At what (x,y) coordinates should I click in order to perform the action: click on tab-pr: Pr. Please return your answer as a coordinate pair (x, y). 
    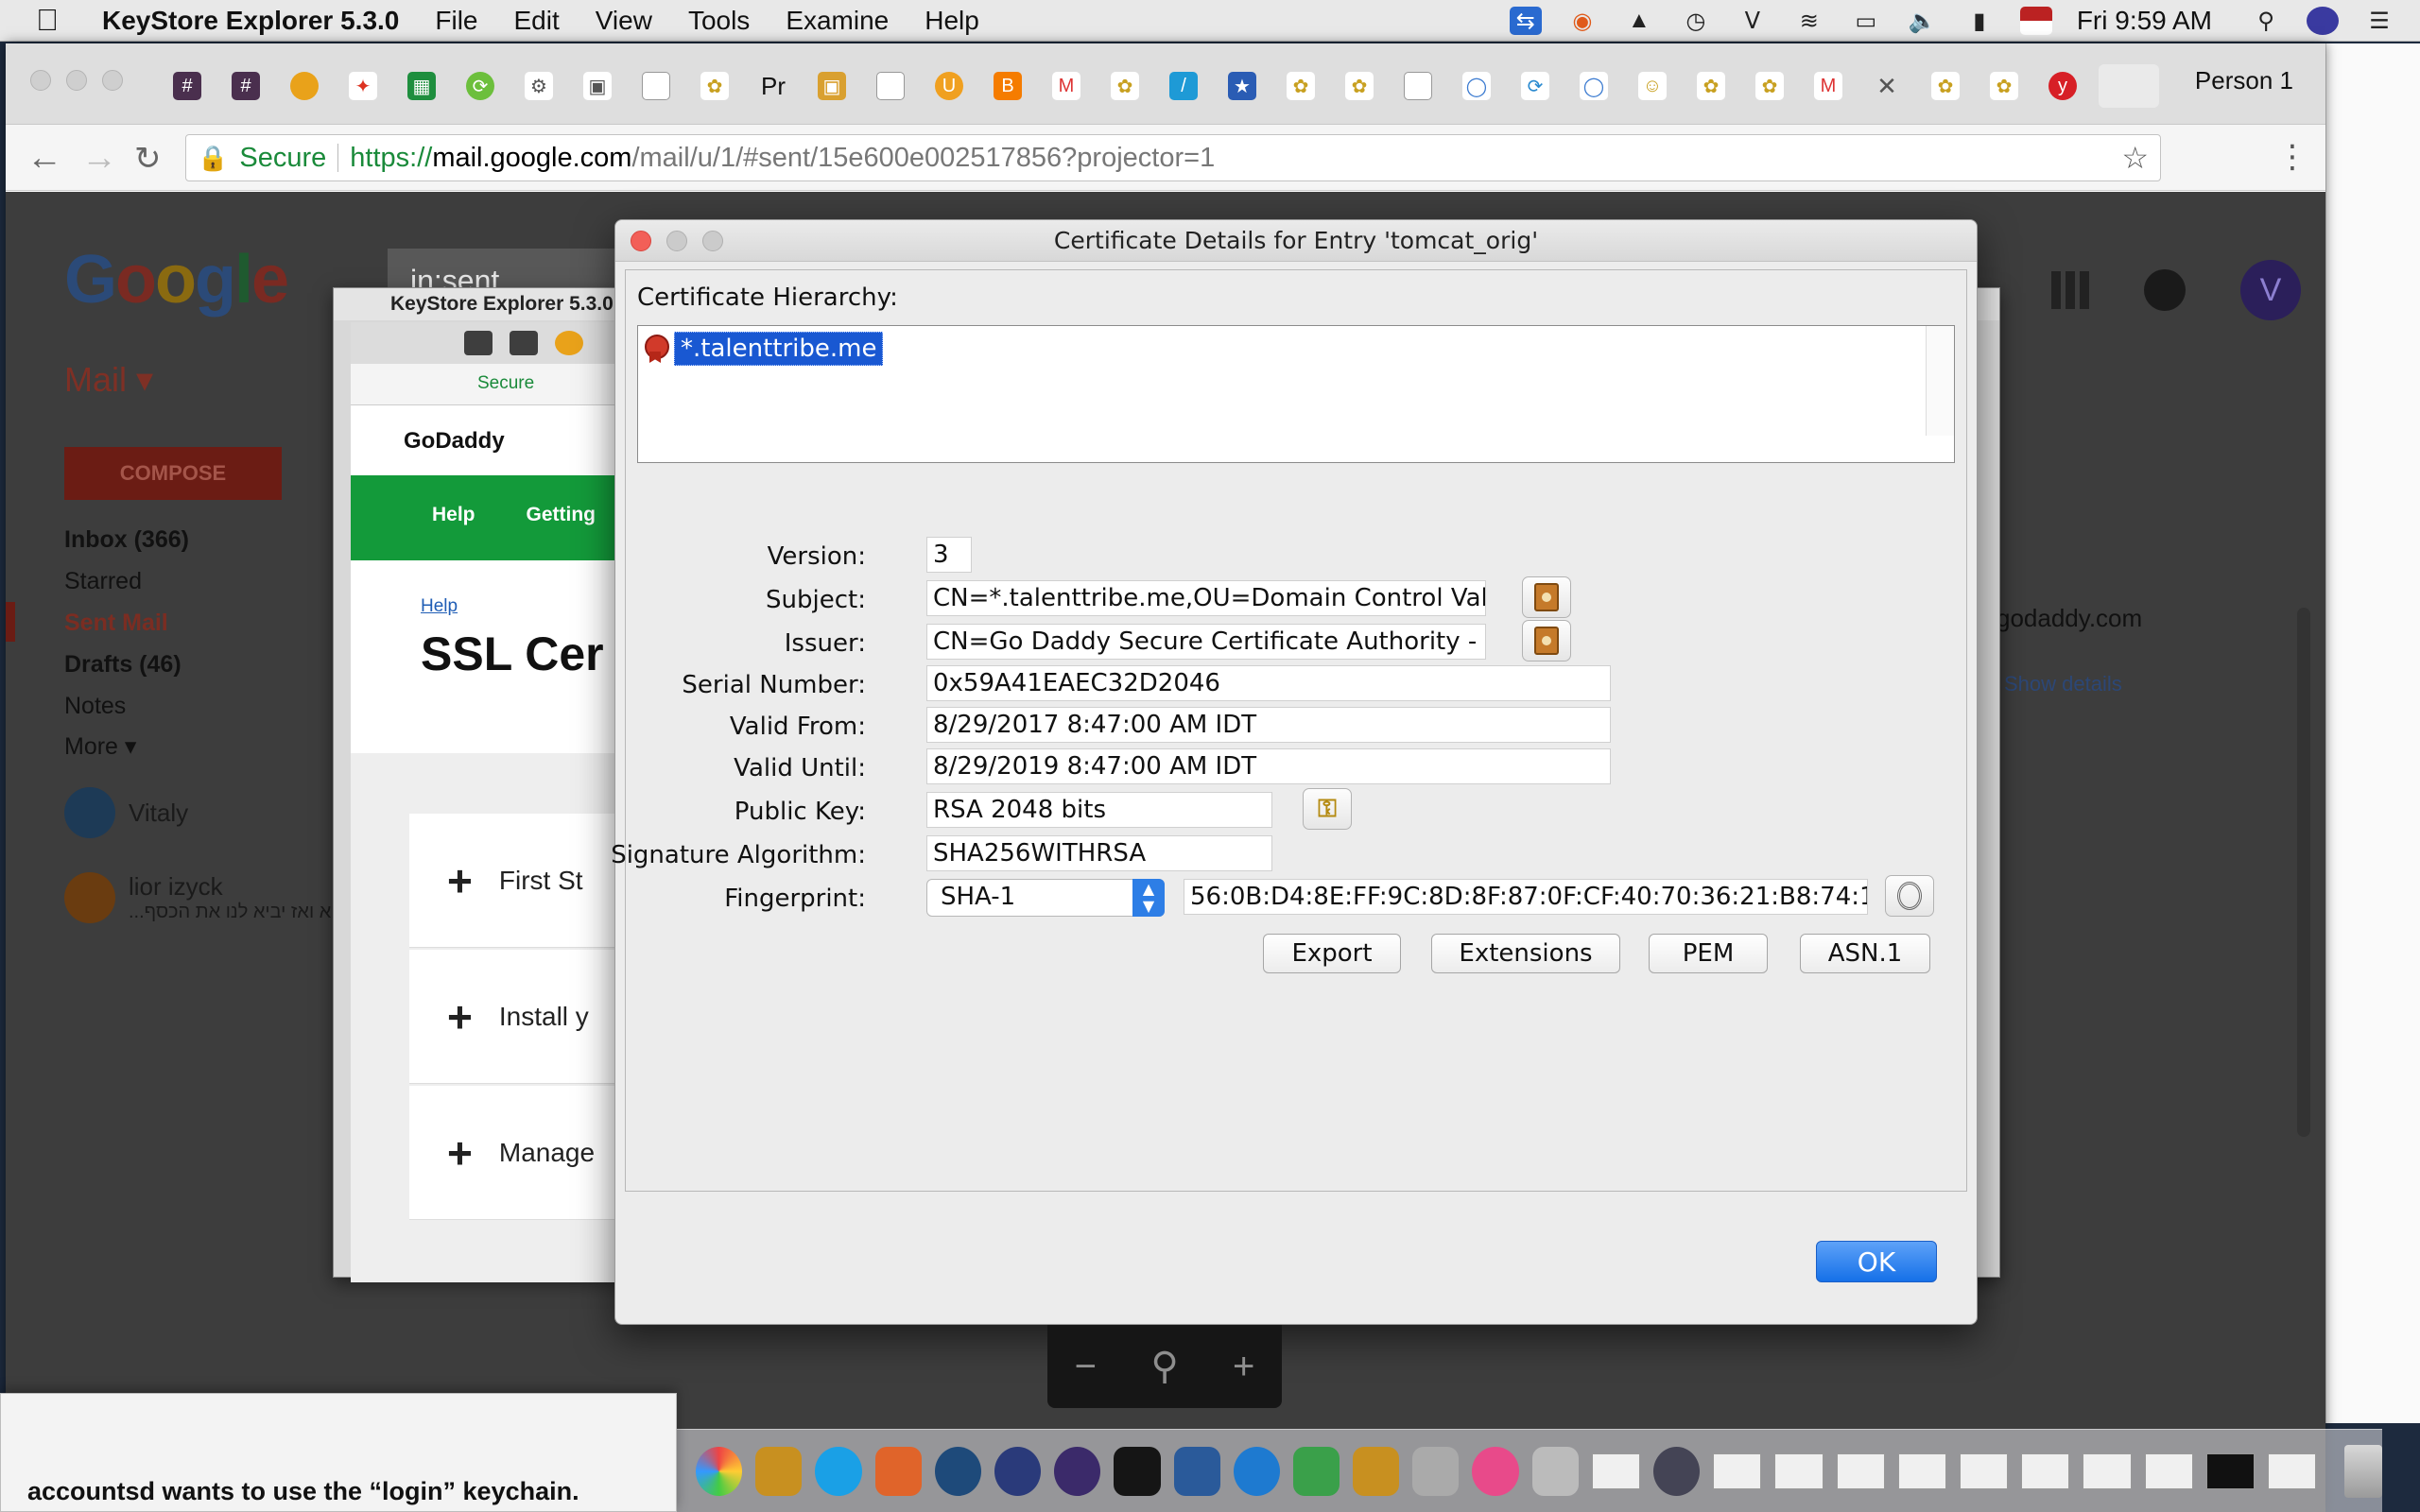
    Looking at the image, I should click on (774, 86).